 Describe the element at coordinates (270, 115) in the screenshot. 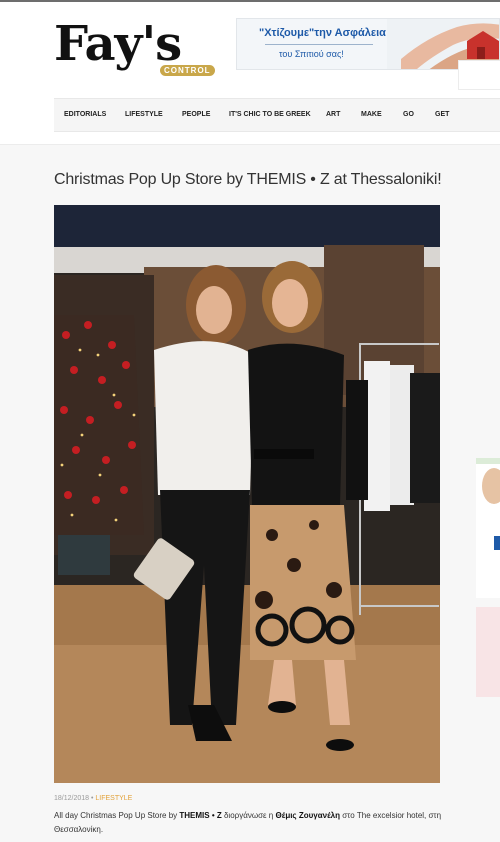

I see `nav-chic-to-be-greek: IT'S CHIC TO BE GREEK` at that location.